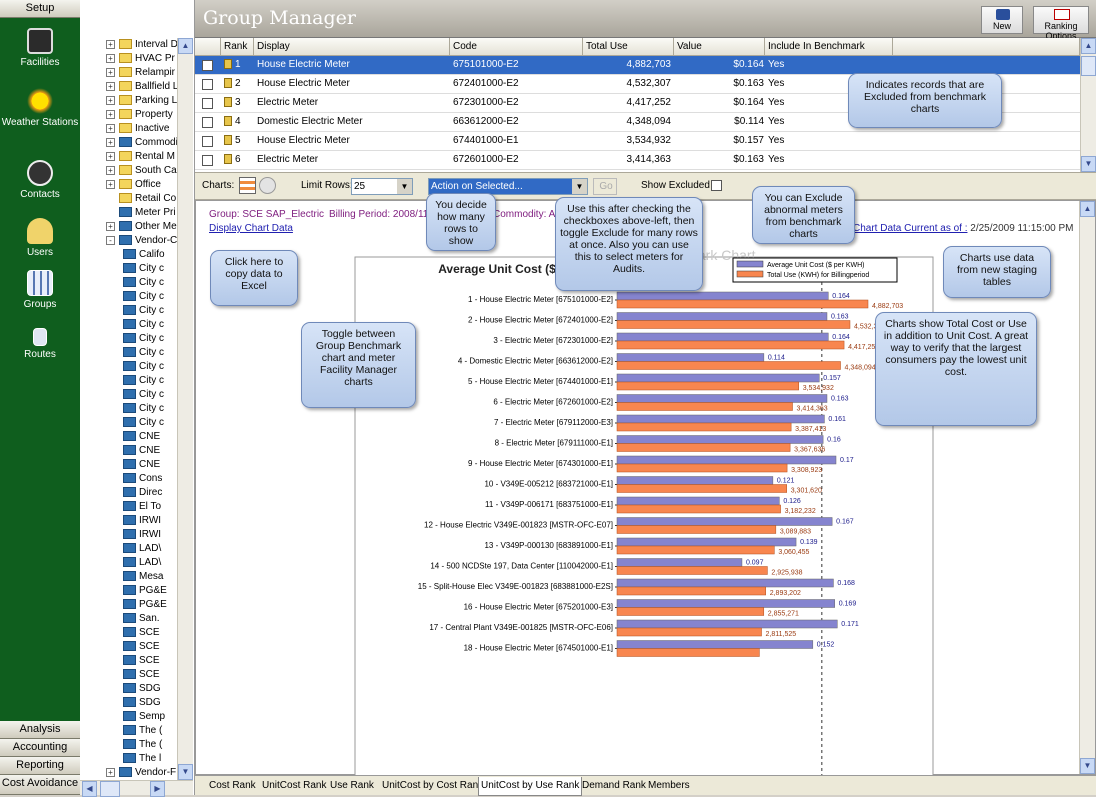 This screenshot has width=1096, height=797. Describe the element at coordinates (251, 228) in the screenshot. I see `display-chart-data-link: Display Chart Data` at that location.